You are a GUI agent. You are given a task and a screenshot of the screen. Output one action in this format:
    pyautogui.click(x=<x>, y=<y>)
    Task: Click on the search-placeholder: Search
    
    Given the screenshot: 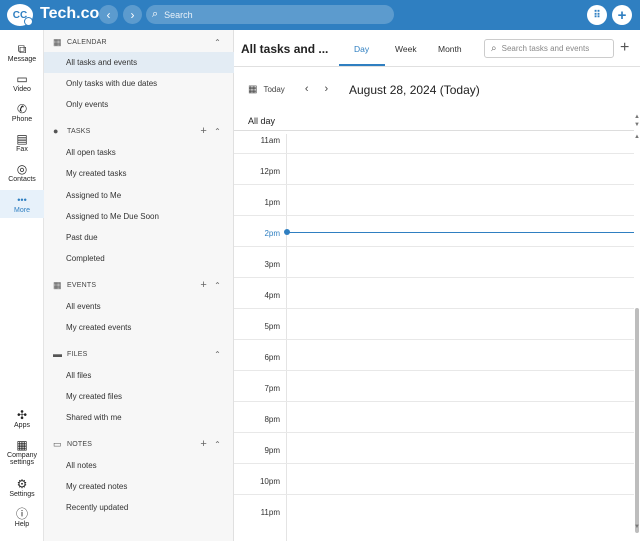 What is the action you would take?
    pyautogui.click(x=178, y=14)
    